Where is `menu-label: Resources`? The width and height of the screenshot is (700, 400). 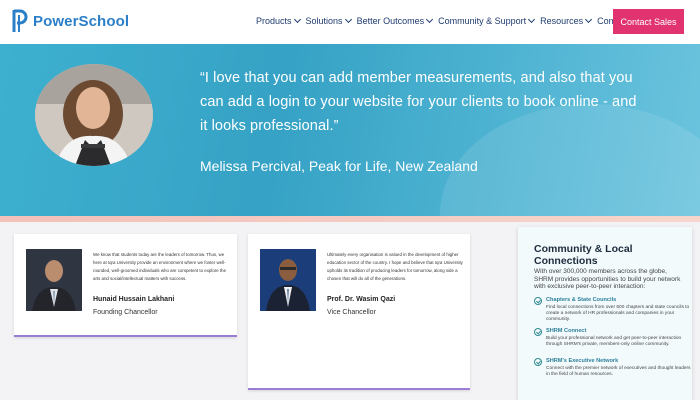 menu-label: Resources is located at coordinates (562, 21).